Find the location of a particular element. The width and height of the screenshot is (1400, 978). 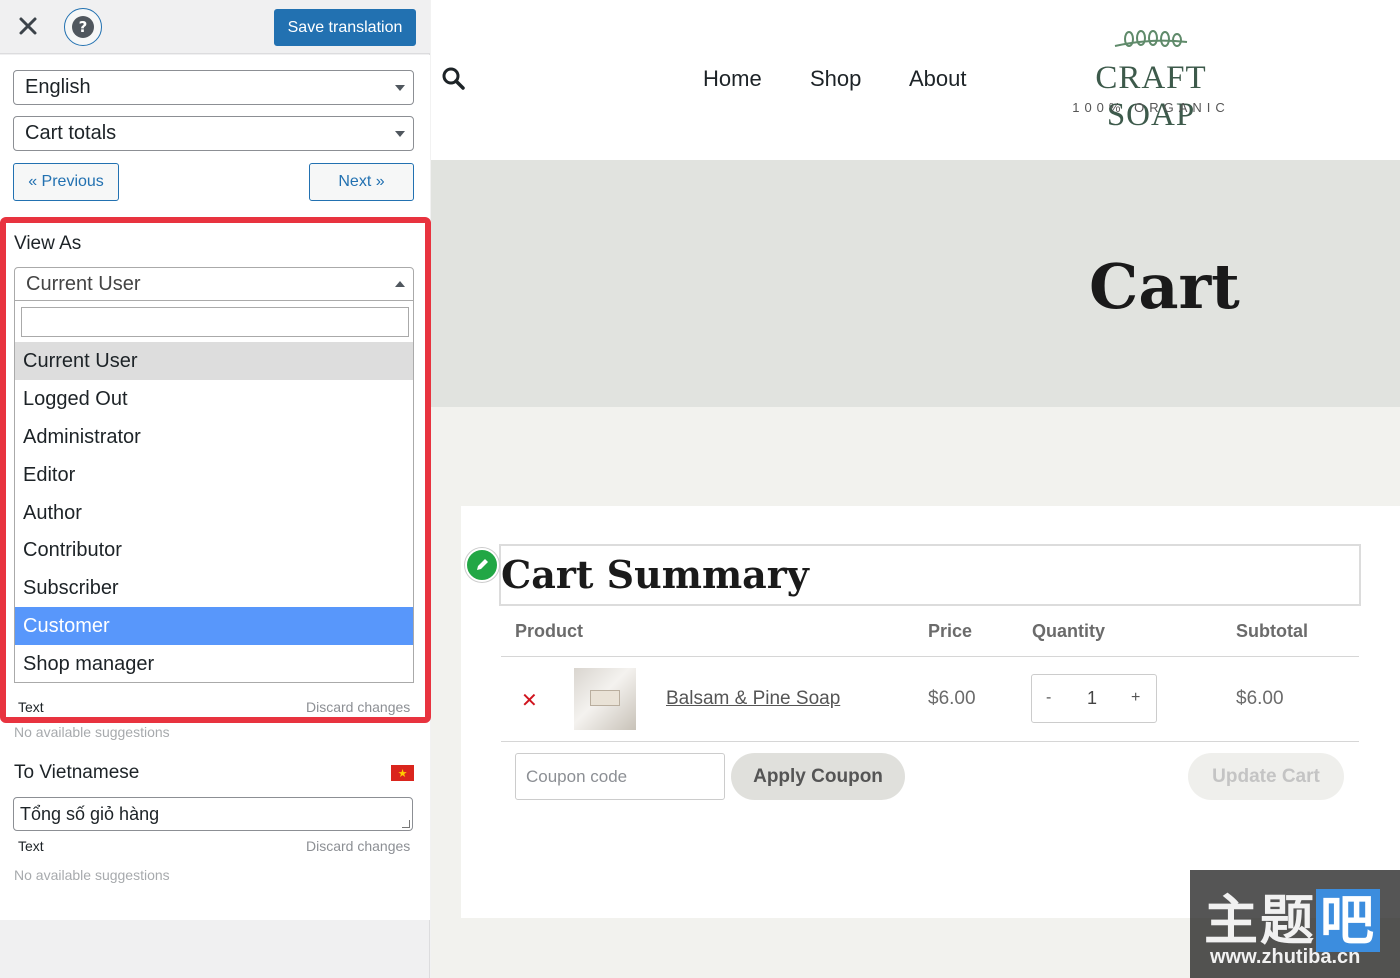

option-current-user: Current User is located at coordinates (214, 361).